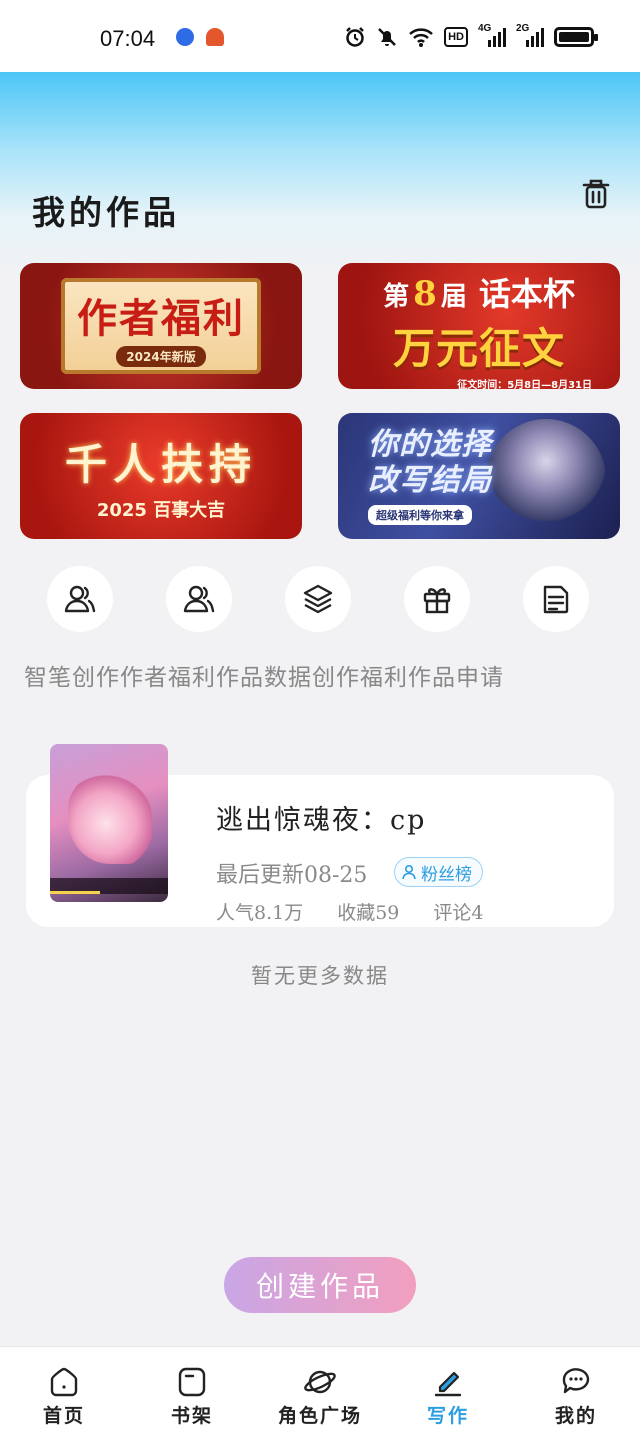 Image resolution: width=640 pixels, height=1433 pixels. I want to click on tab-label: 首页, so click(63, 1416).